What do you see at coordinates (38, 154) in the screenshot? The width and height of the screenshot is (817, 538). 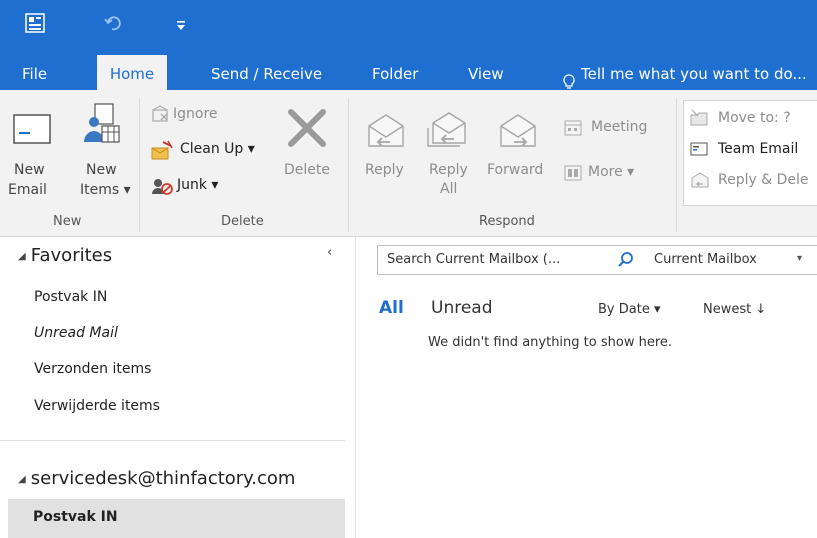 I see `new-email-button: New Email` at bounding box center [38, 154].